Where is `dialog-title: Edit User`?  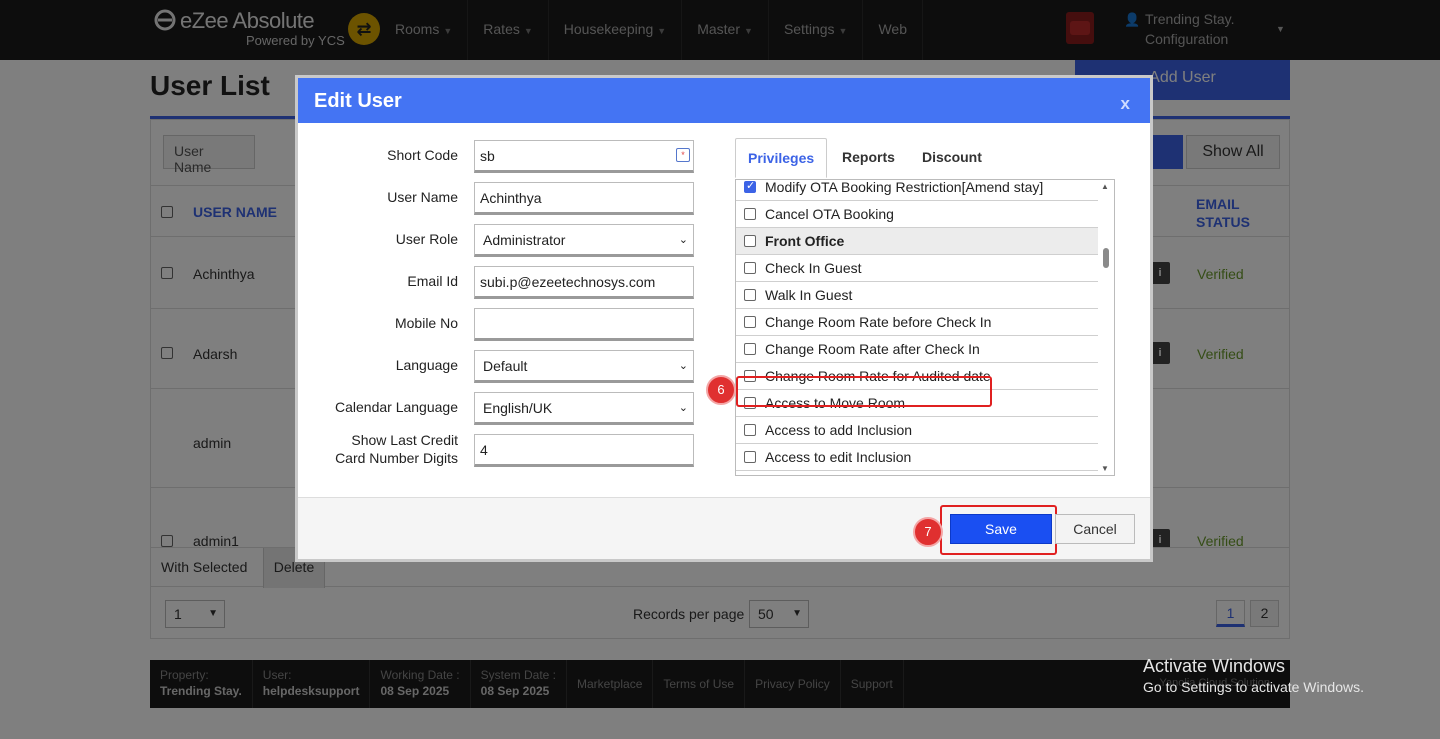
dialog-title: Edit User is located at coordinates (358, 101).